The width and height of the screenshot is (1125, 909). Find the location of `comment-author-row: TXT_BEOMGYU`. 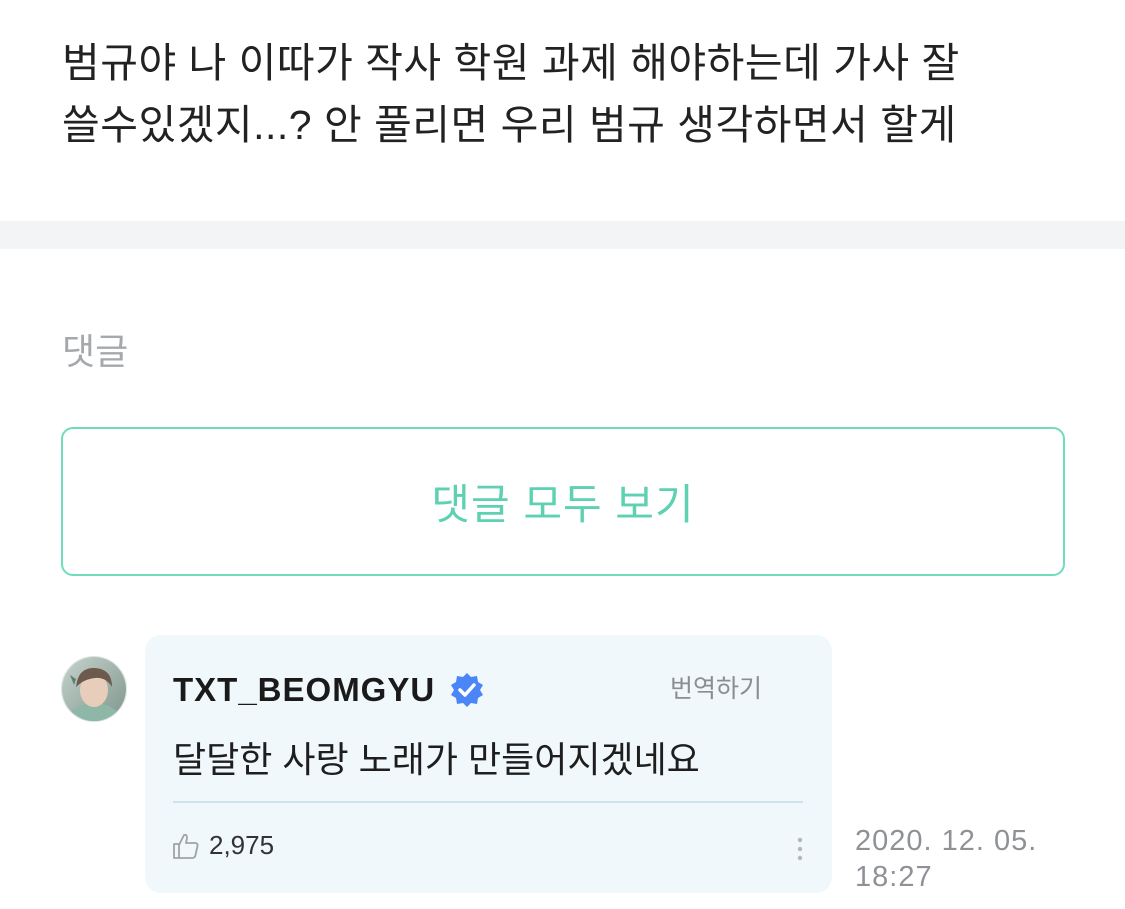

comment-author-row: TXT_BEOMGYU is located at coordinates (329, 690).